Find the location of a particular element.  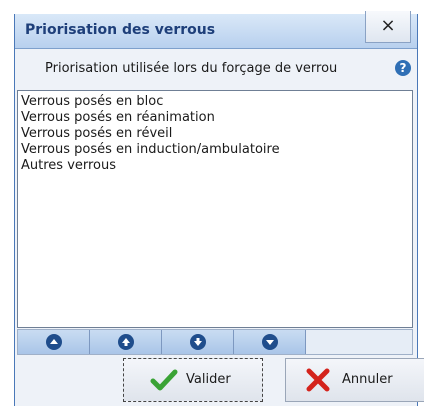

list-item-bloc: Verrous posés en bloc is located at coordinates (215, 102).